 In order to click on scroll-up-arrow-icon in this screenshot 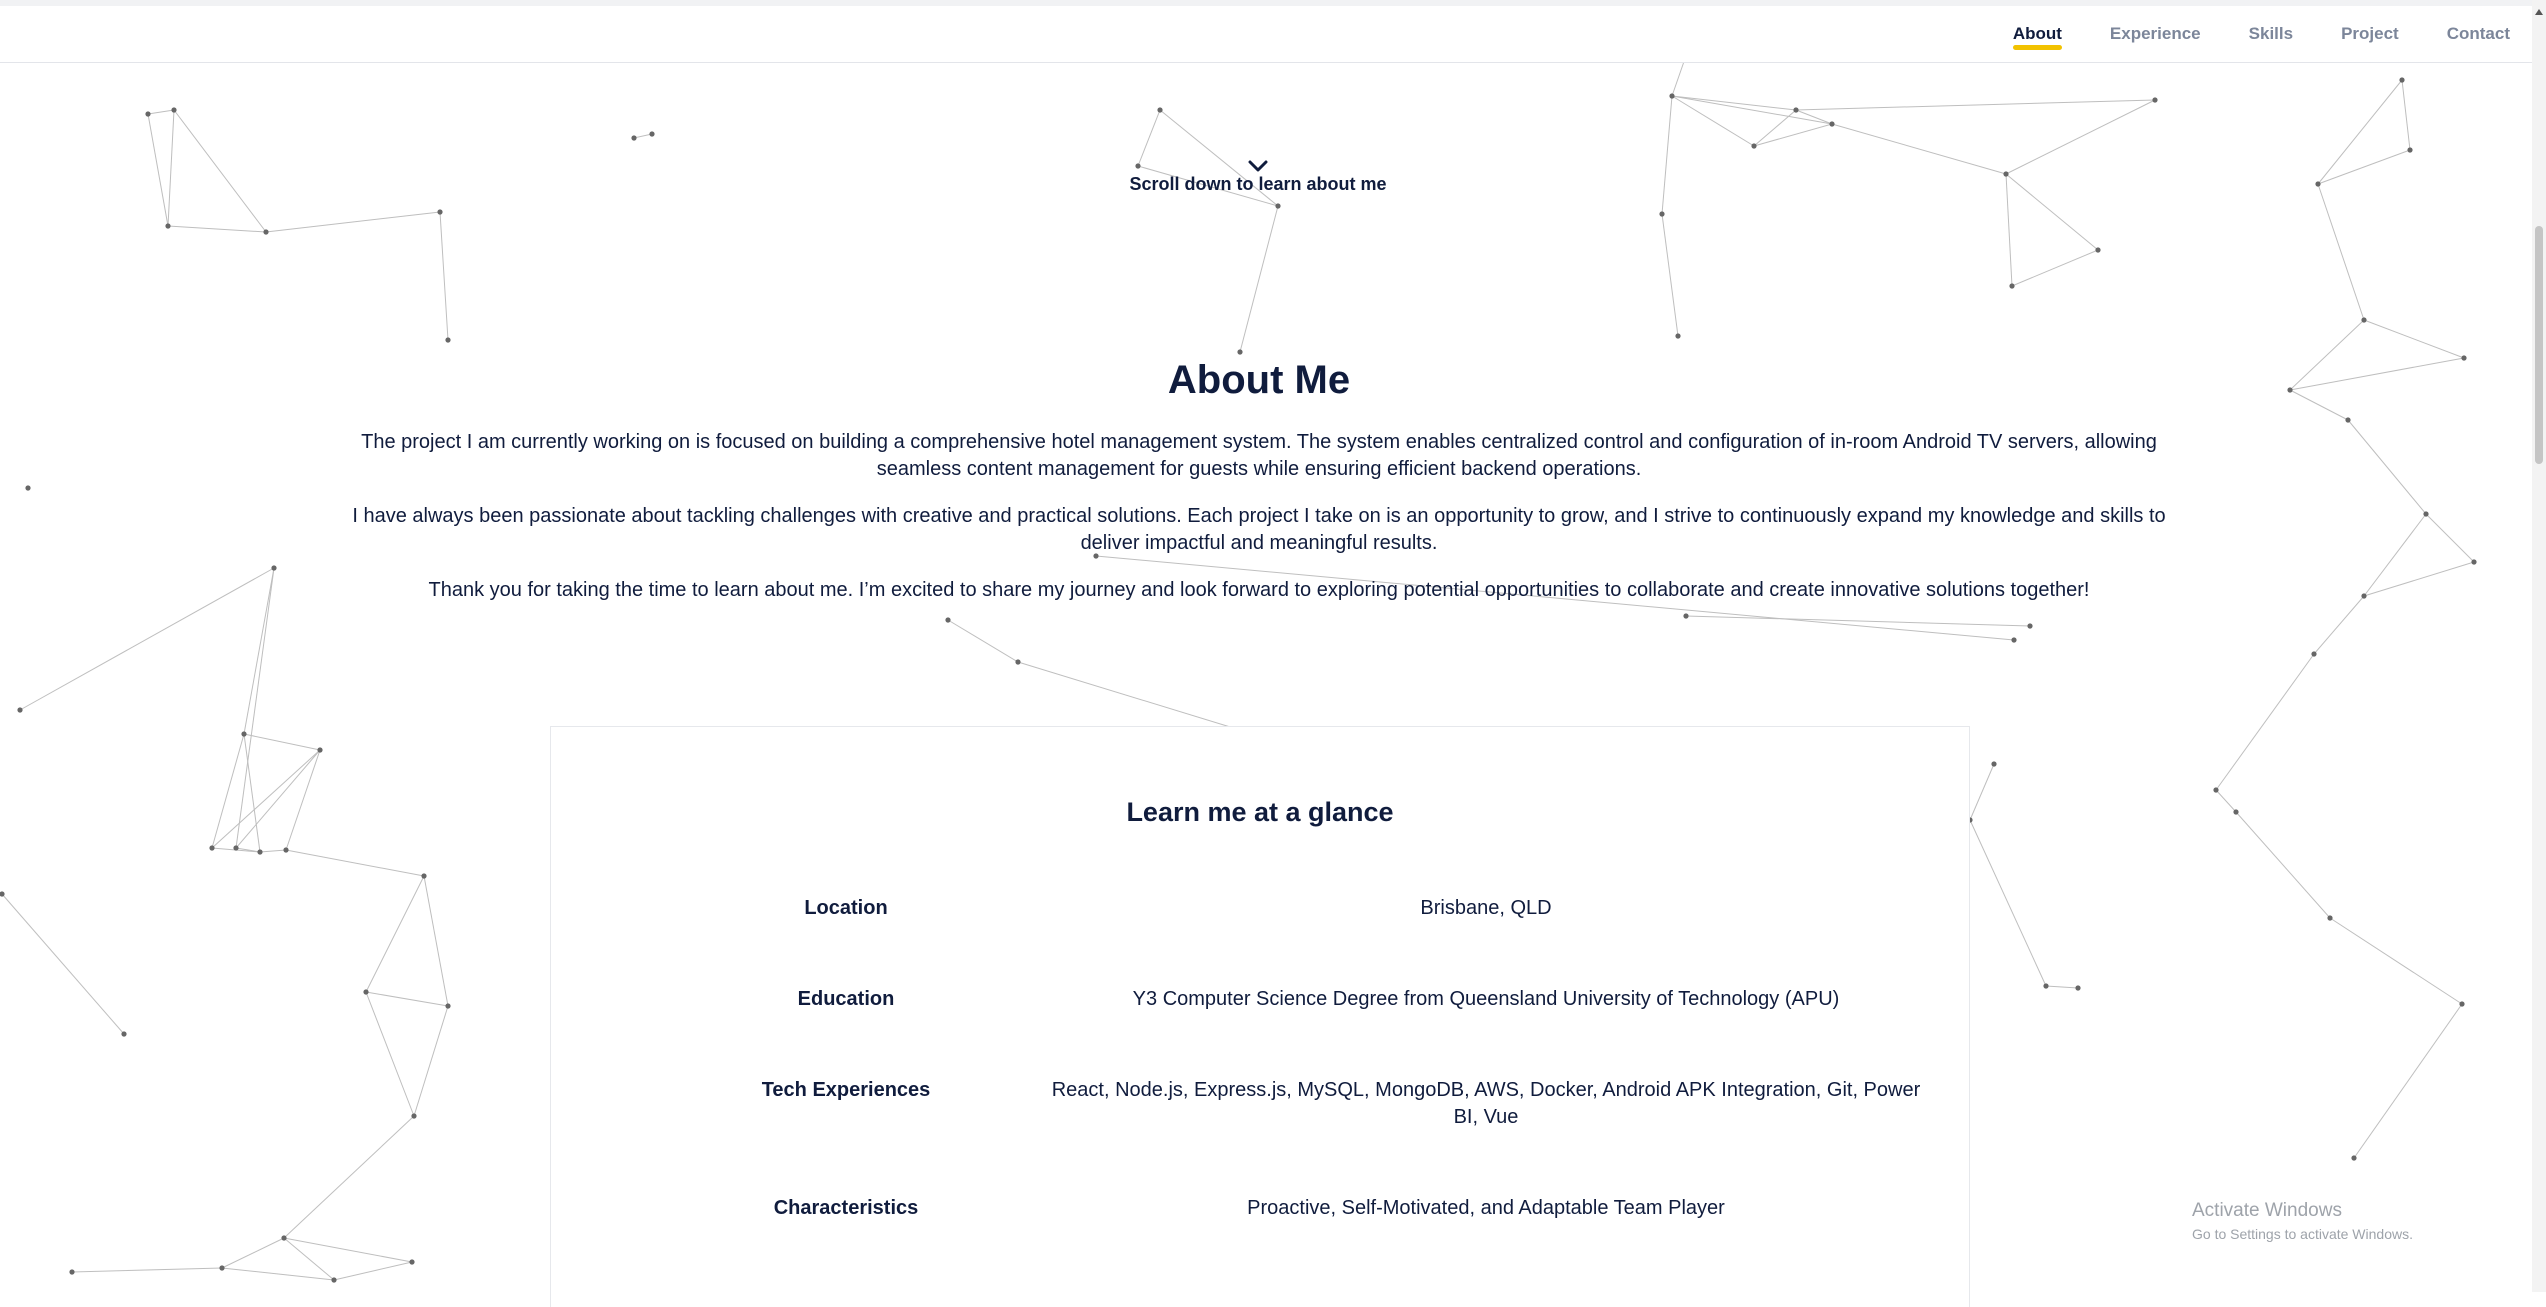, I will do `click(2539, 12)`.